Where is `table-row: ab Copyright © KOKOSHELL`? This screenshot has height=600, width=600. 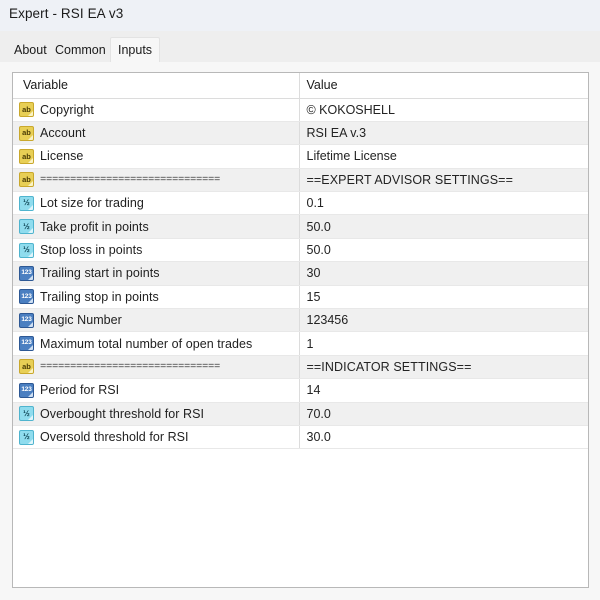
table-row: ab Copyright © KOKOSHELL is located at coordinates (300, 110).